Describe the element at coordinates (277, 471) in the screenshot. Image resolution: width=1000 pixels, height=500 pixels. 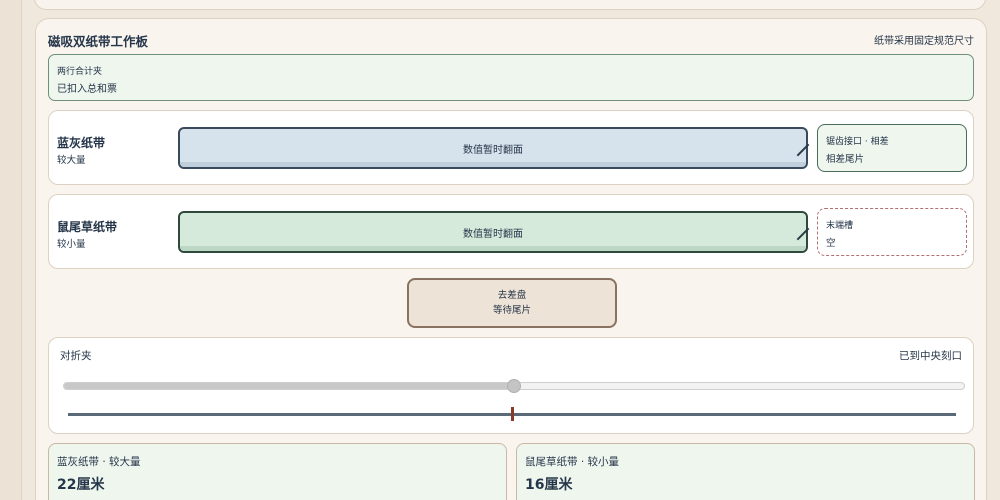
I see `result-card-blue-gray: 蓝灰纸带 · 较大量 22厘米` at that location.